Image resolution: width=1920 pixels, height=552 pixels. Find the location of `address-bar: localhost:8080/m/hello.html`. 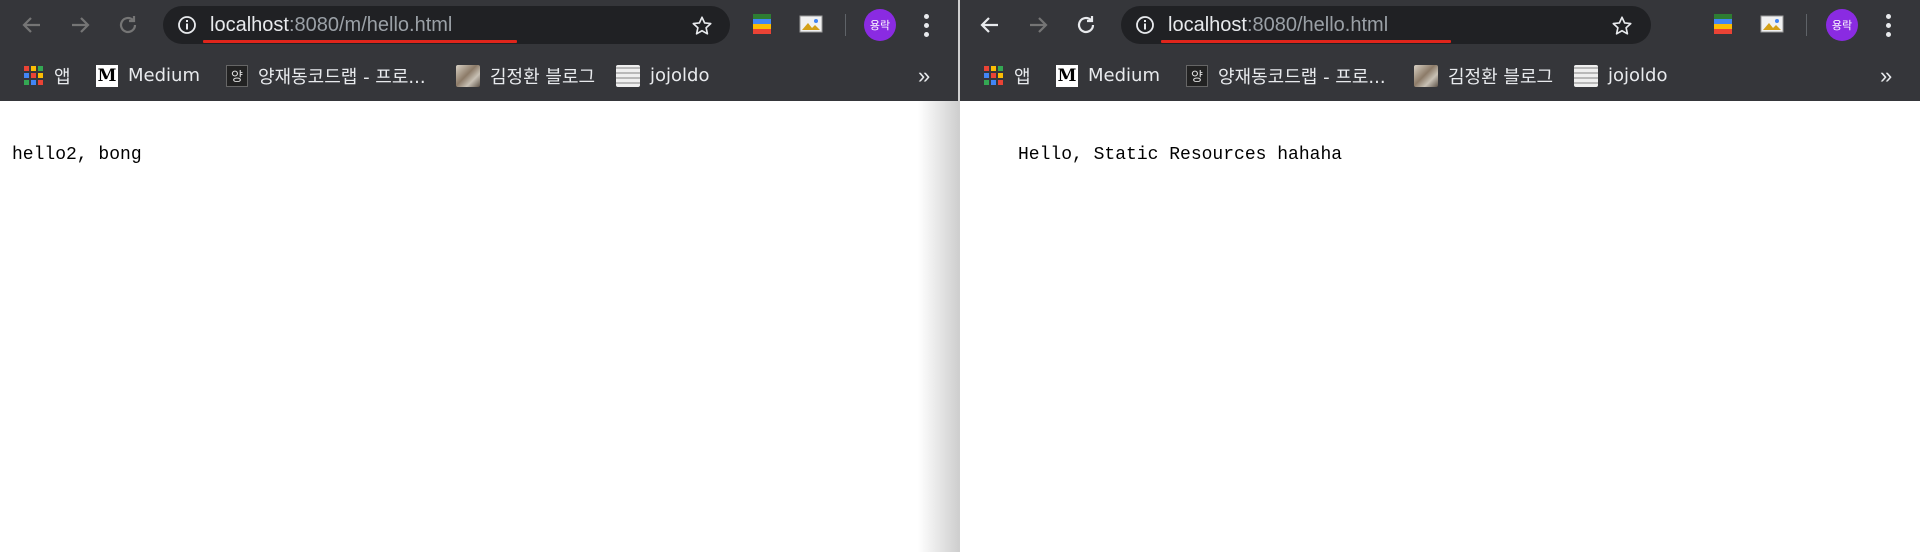

address-bar: localhost:8080/m/hello.html is located at coordinates (446, 25).